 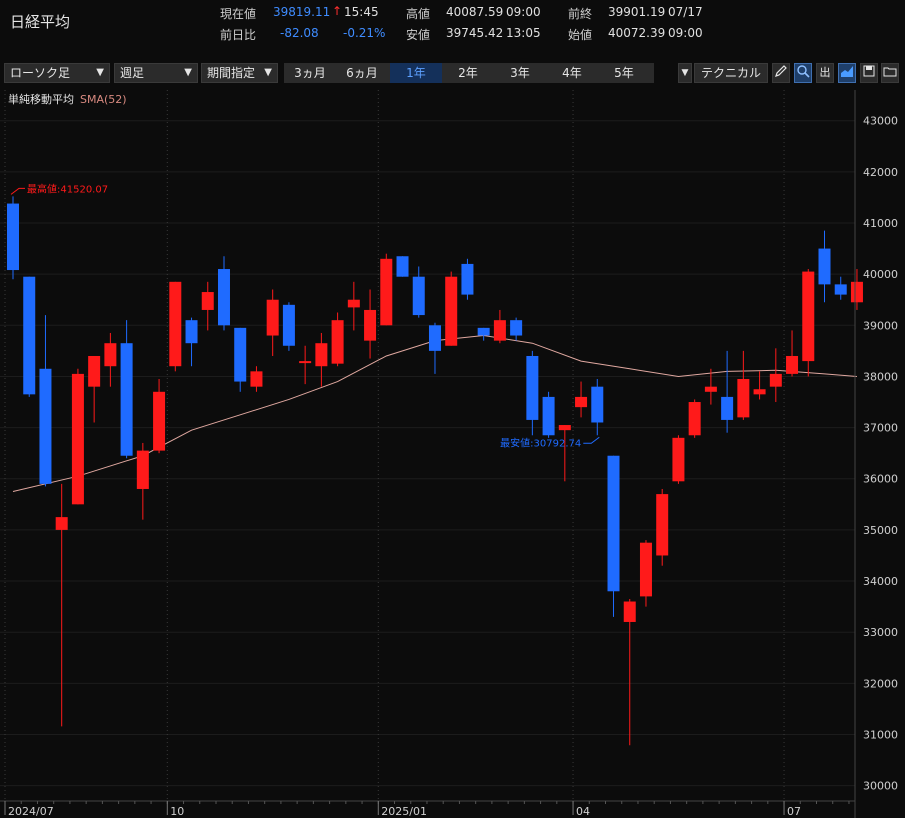 What do you see at coordinates (890, 73) in the screenshot?
I see `folder-icon` at bounding box center [890, 73].